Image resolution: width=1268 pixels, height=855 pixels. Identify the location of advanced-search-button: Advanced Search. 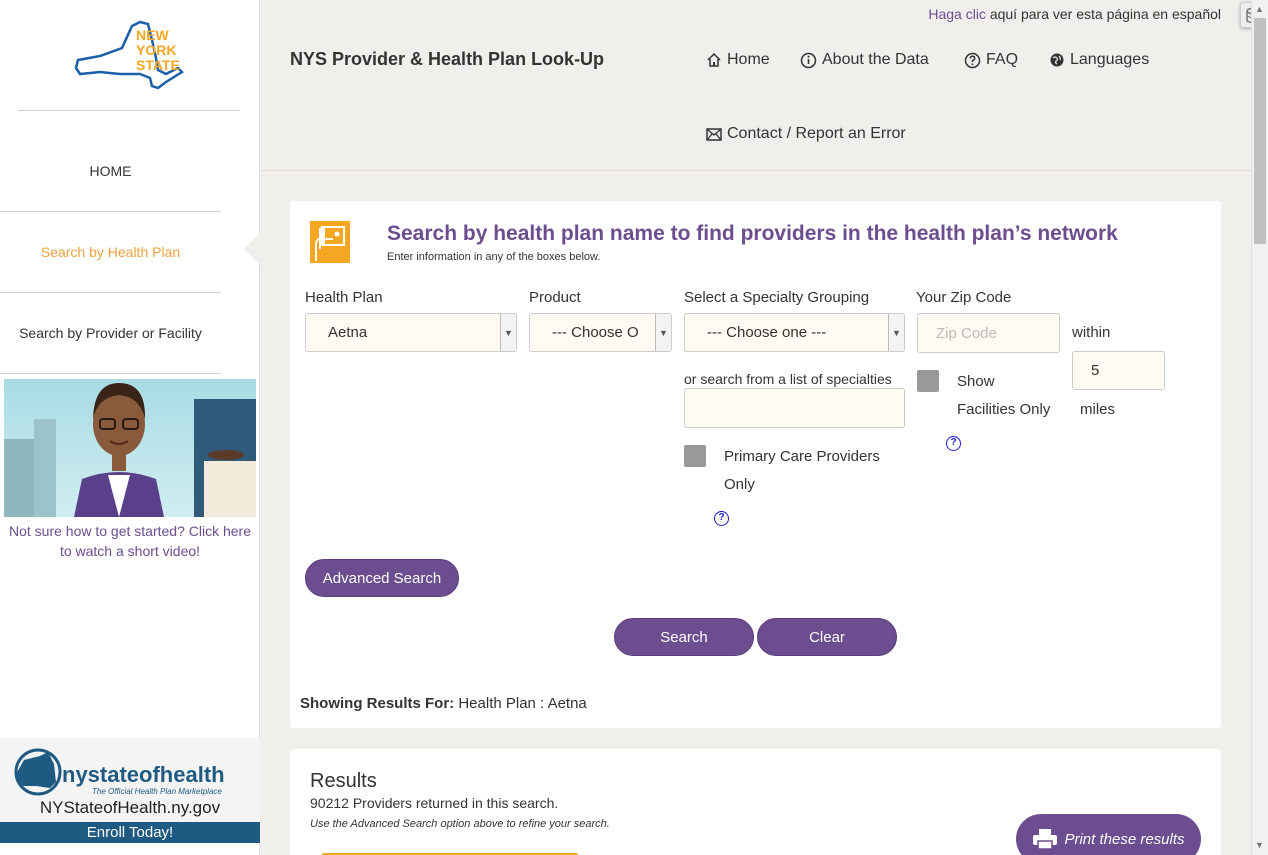
(382, 578).